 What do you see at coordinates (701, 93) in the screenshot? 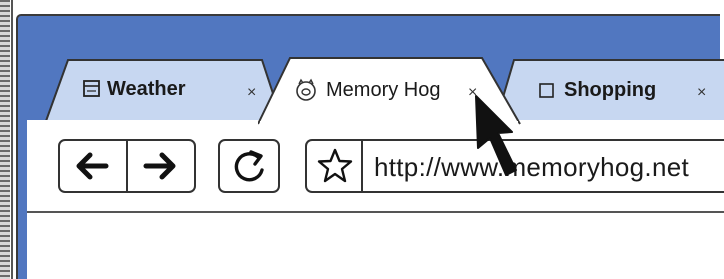
I see `tab-shopping-close-button: ×` at bounding box center [701, 93].